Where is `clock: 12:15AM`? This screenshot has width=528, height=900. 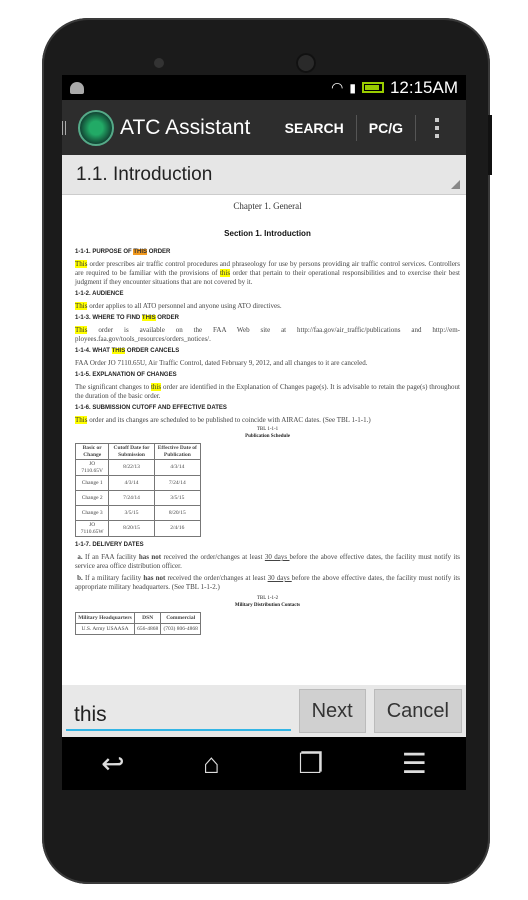 clock: 12:15AM is located at coordinates (423, 87).